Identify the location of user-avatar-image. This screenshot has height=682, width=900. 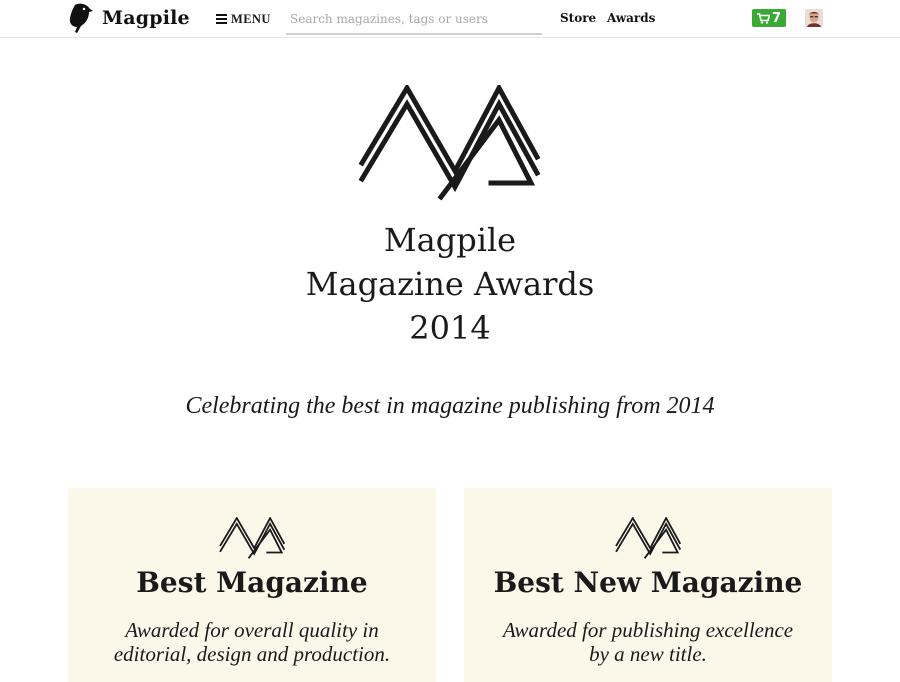
(814, 18).